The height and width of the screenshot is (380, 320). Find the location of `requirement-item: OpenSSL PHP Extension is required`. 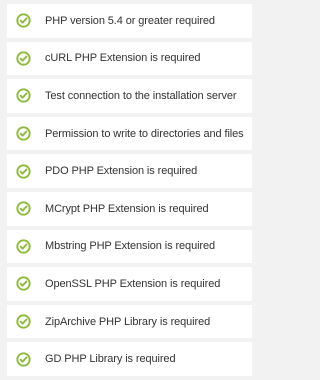

requirement-item: OpenSSL PHP Extension is required is located at coordinates (129, 284).